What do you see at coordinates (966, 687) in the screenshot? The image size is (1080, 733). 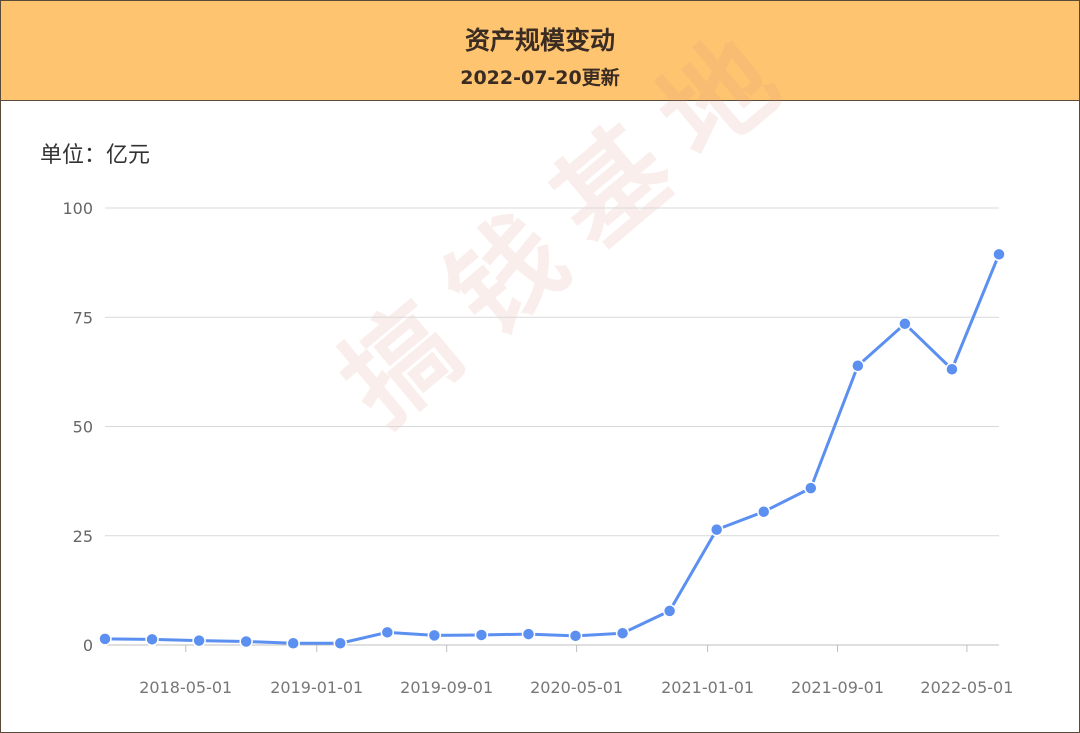 I see `x-tick-label: 2022-05-01` at bounding box center [966, 687].